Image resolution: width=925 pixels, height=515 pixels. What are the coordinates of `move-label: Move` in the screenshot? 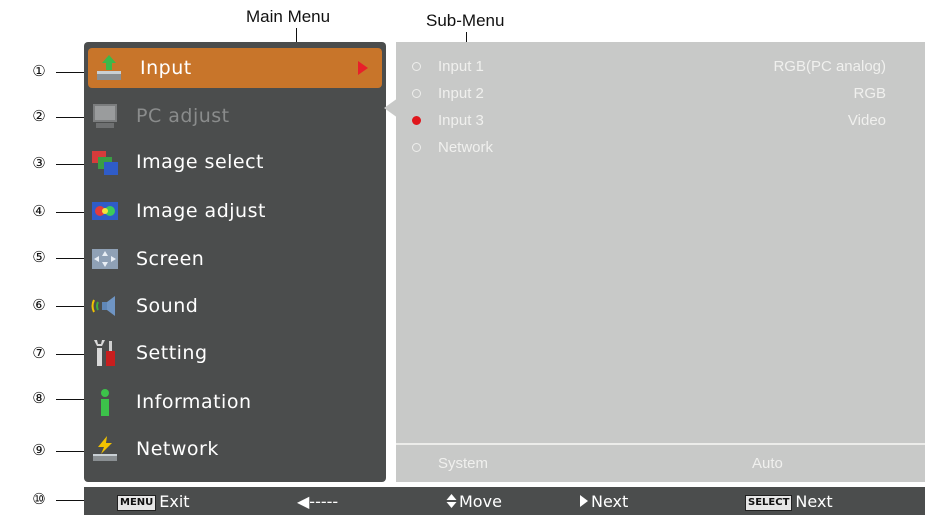 It's located at (480, 501).